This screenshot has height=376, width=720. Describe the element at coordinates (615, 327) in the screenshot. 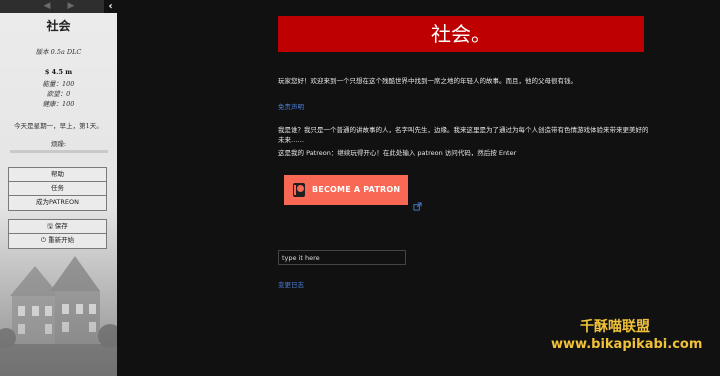

I see `watermark-title: 千酥喵联盟` at that location.